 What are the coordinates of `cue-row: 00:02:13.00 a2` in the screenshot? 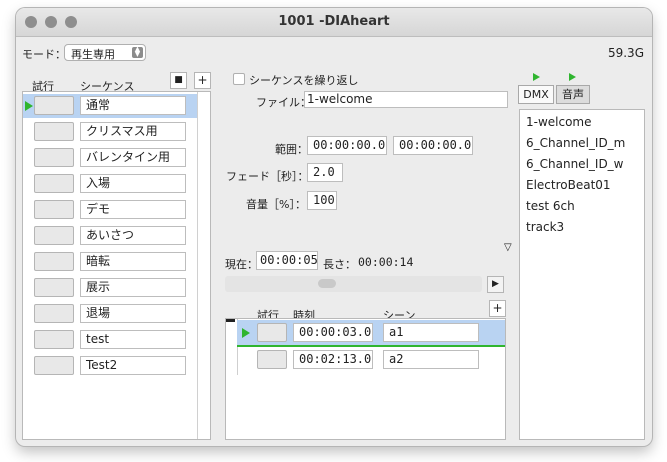 It's located at (371, 359).